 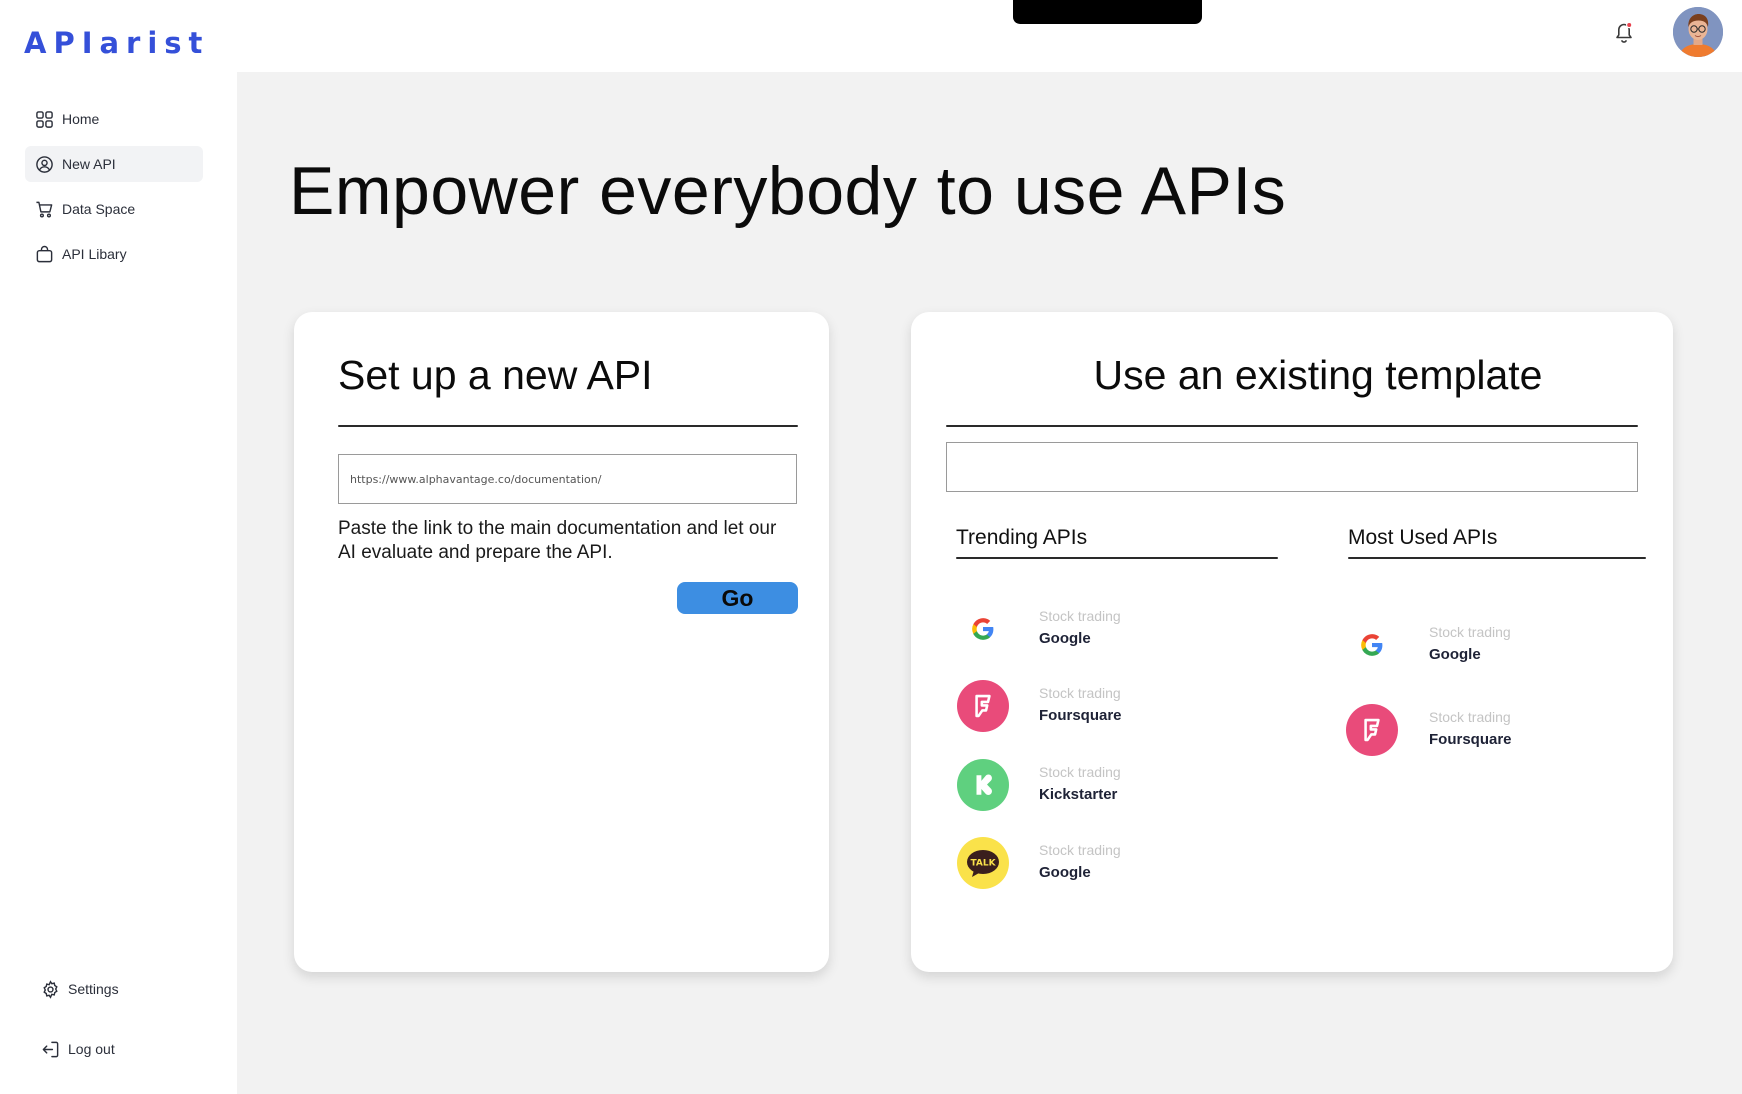 I want to click on bell-icon, so click(x=1624, y=32).